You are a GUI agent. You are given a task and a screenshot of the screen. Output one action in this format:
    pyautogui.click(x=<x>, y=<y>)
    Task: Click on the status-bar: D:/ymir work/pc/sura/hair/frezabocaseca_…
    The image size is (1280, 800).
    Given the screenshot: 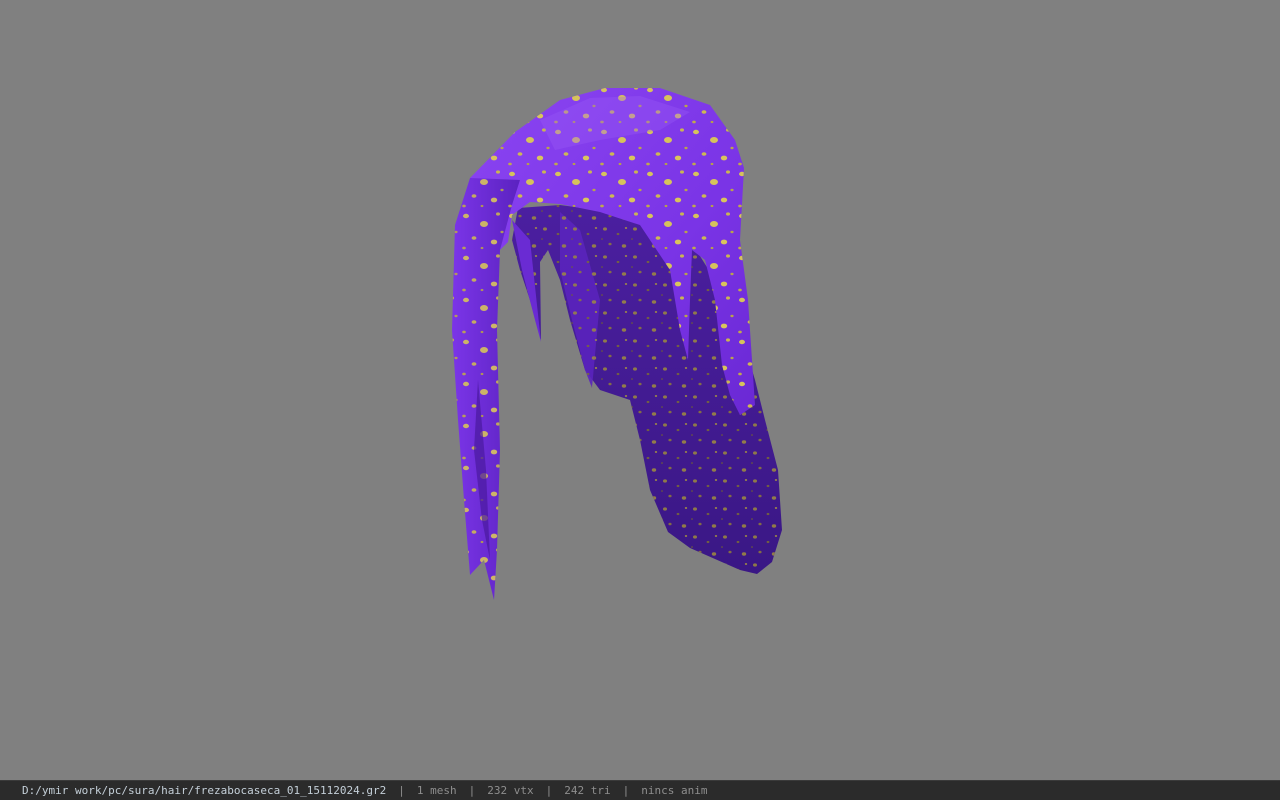 What is the action you would take?
    pyautogui.click(x=640, y=790)
    